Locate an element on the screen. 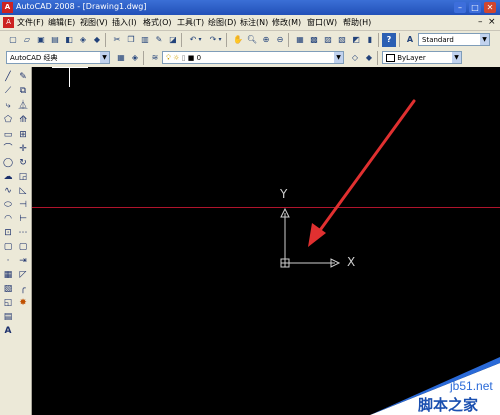 The width and height of the screenshot is (500, 415). break-icon: ▢ is located at coordinates (23, 247).